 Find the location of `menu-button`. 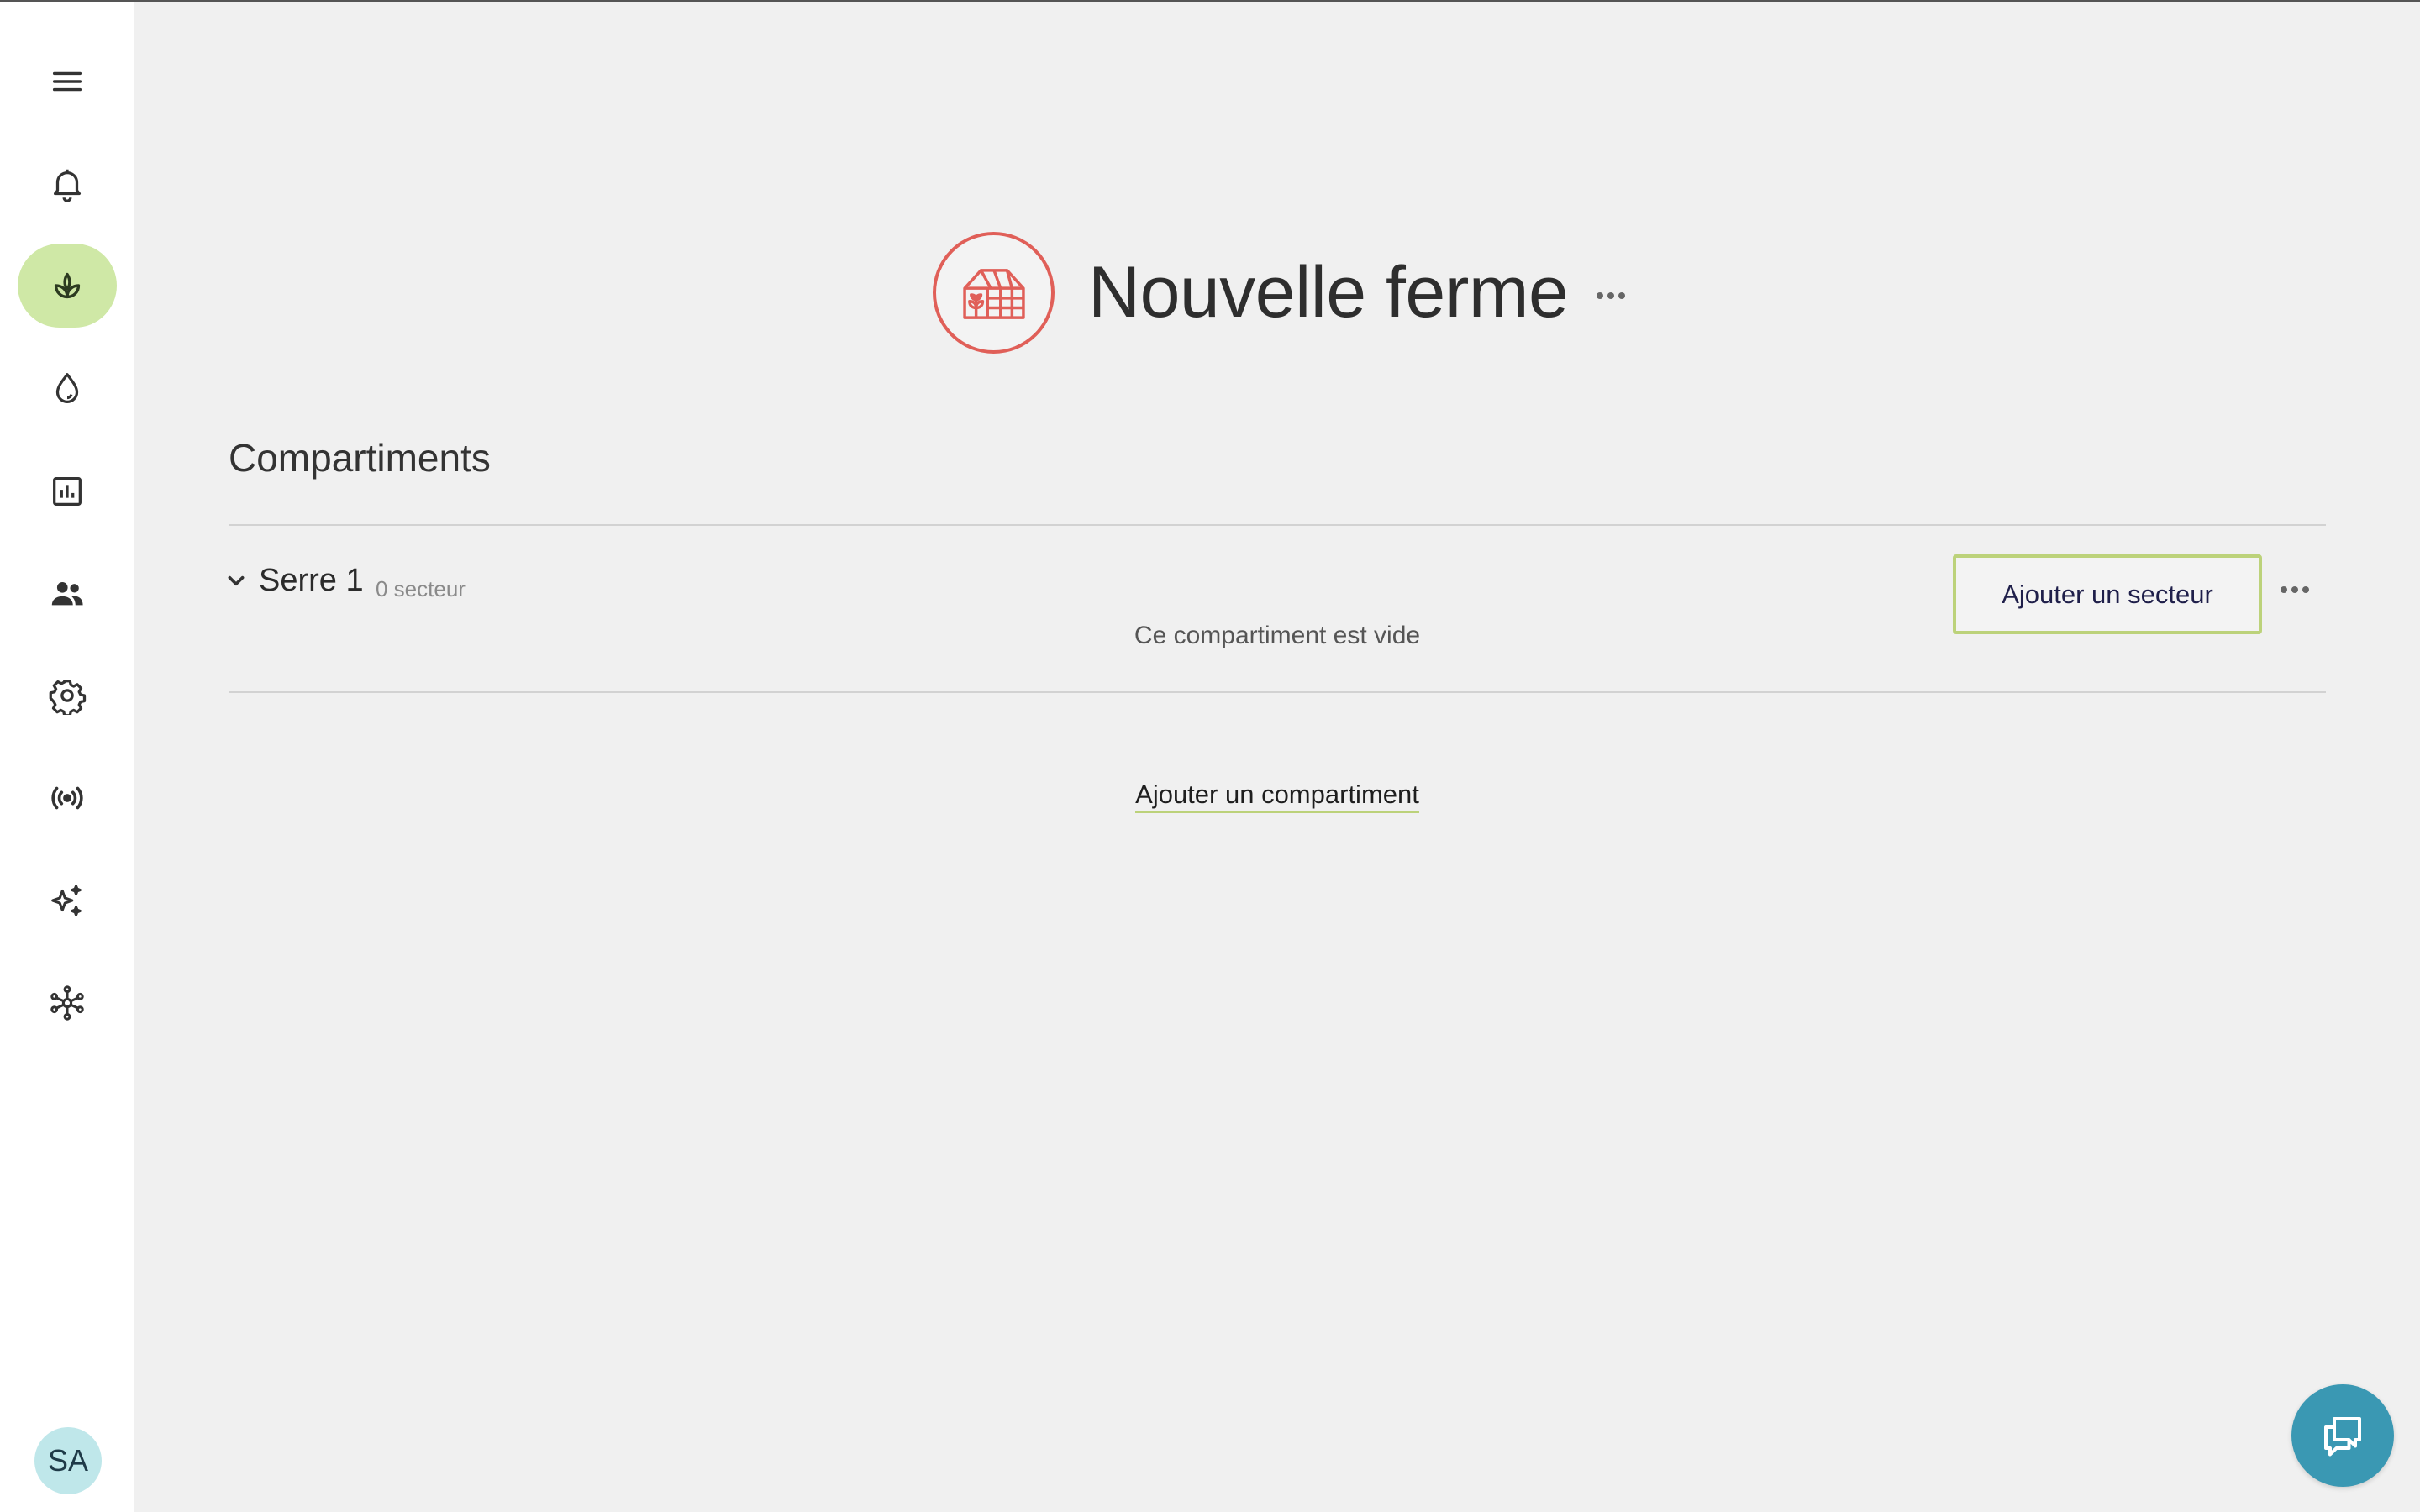

menu-button is located at coordinates (67, 81).